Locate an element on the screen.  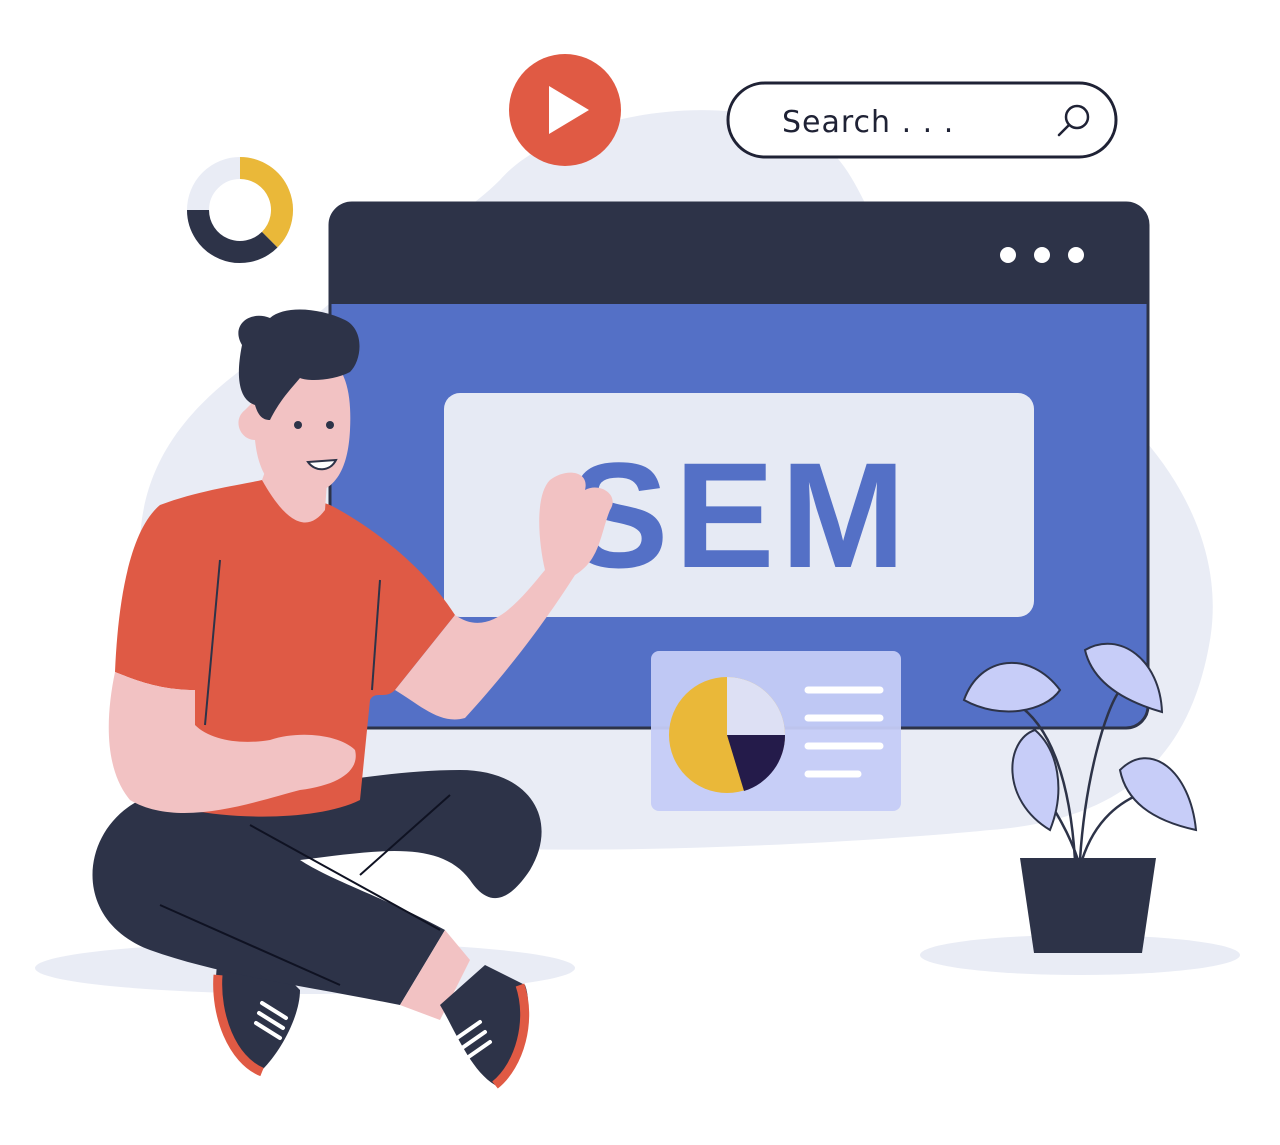
play-icon is located at coordinates (565, 110).